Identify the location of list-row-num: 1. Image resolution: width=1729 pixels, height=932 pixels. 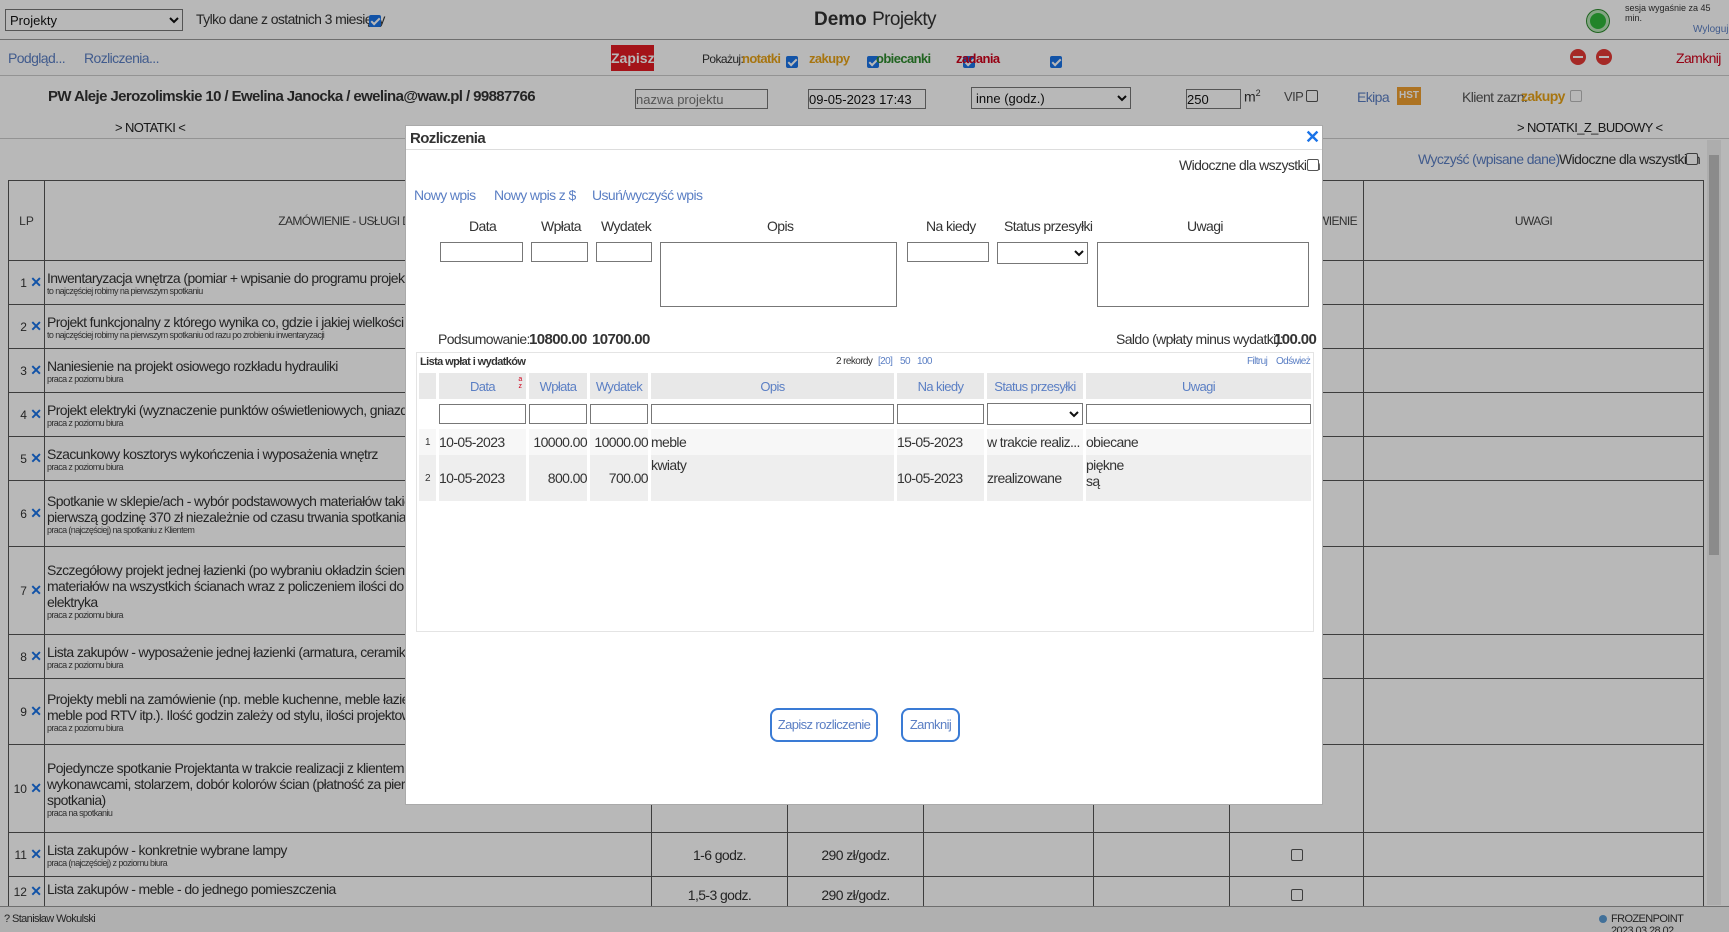
(427, 442).